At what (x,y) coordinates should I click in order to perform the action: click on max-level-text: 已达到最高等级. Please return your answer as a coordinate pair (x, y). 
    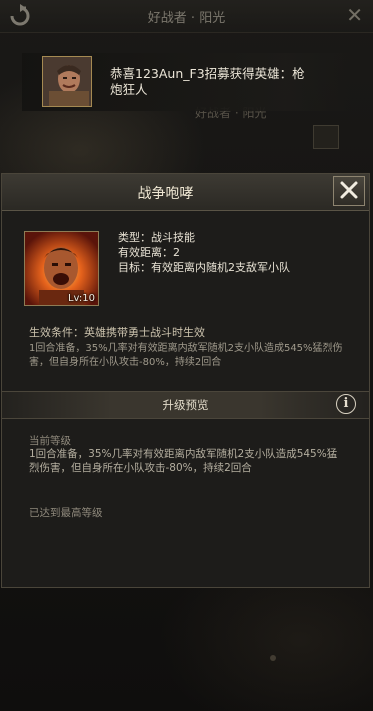
    Looking at the image, I should click on (66, 513).